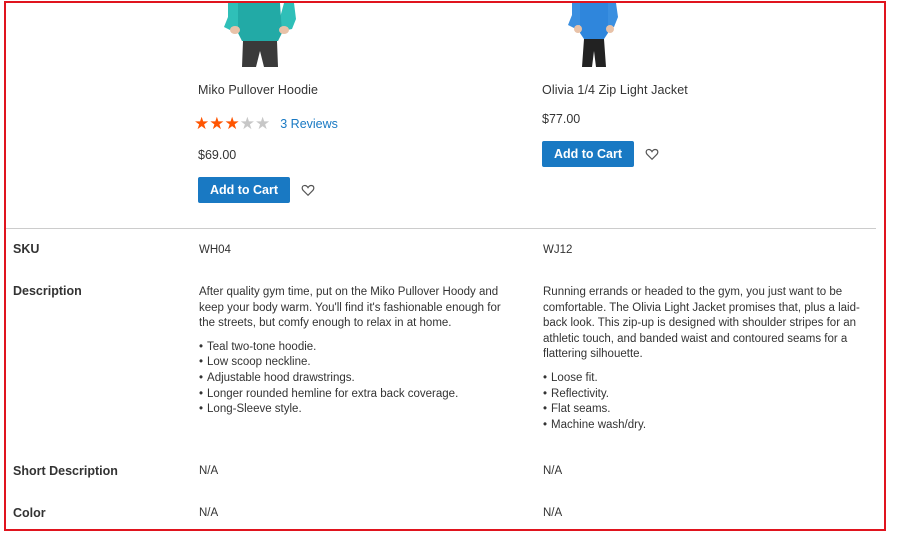  What do you see at coordinates (26, 249) in the screenshot?
I see `attribute-label-sku: SKU` at bounding box center [26, 249].